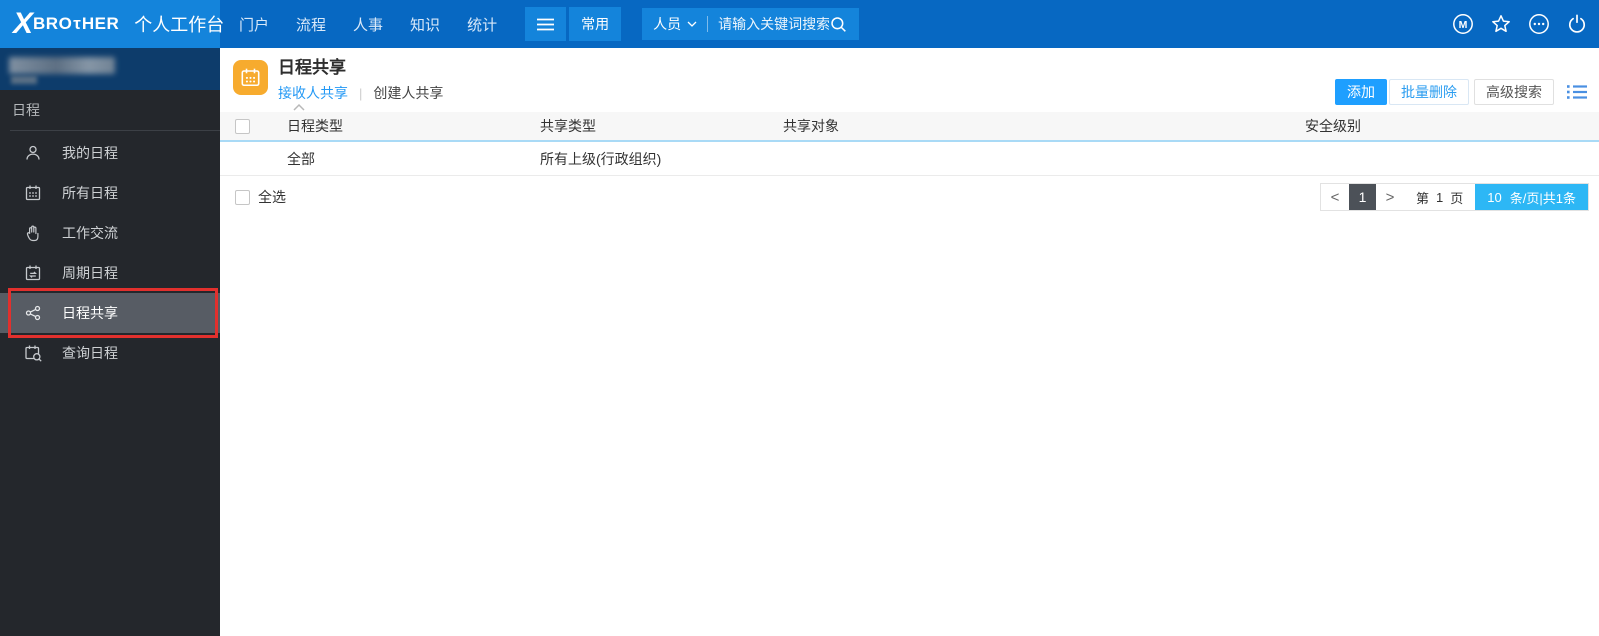 This screenshot has width=1599, height=636. I want to click on sidebar-item-label: 日程共享, so click(90, 313).